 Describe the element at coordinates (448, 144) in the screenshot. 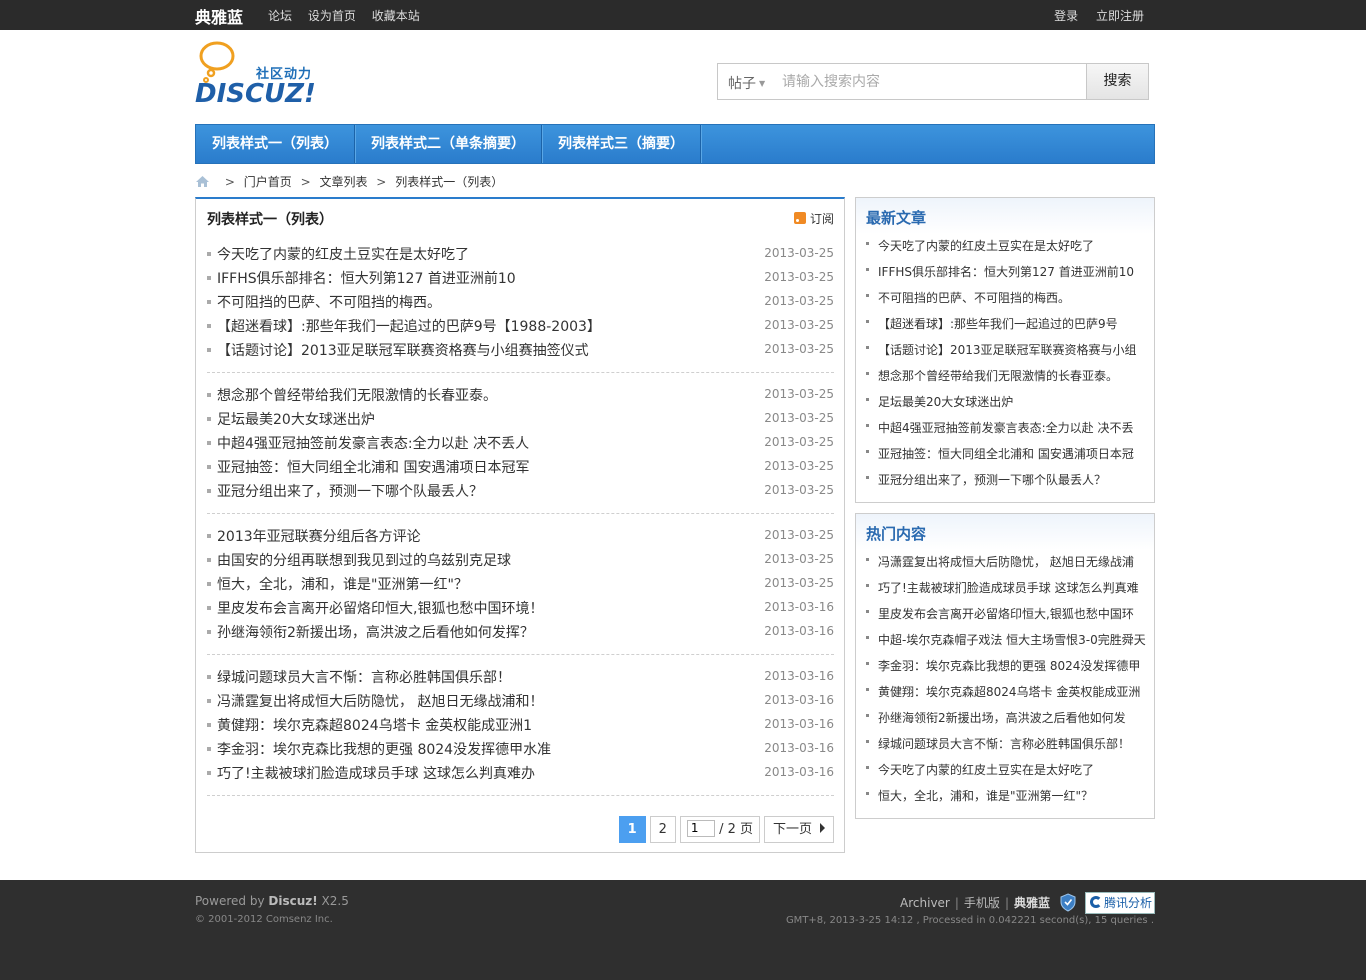

I see `nav-item-list-style-2: 列表样式二（单条摘要）` at that location.